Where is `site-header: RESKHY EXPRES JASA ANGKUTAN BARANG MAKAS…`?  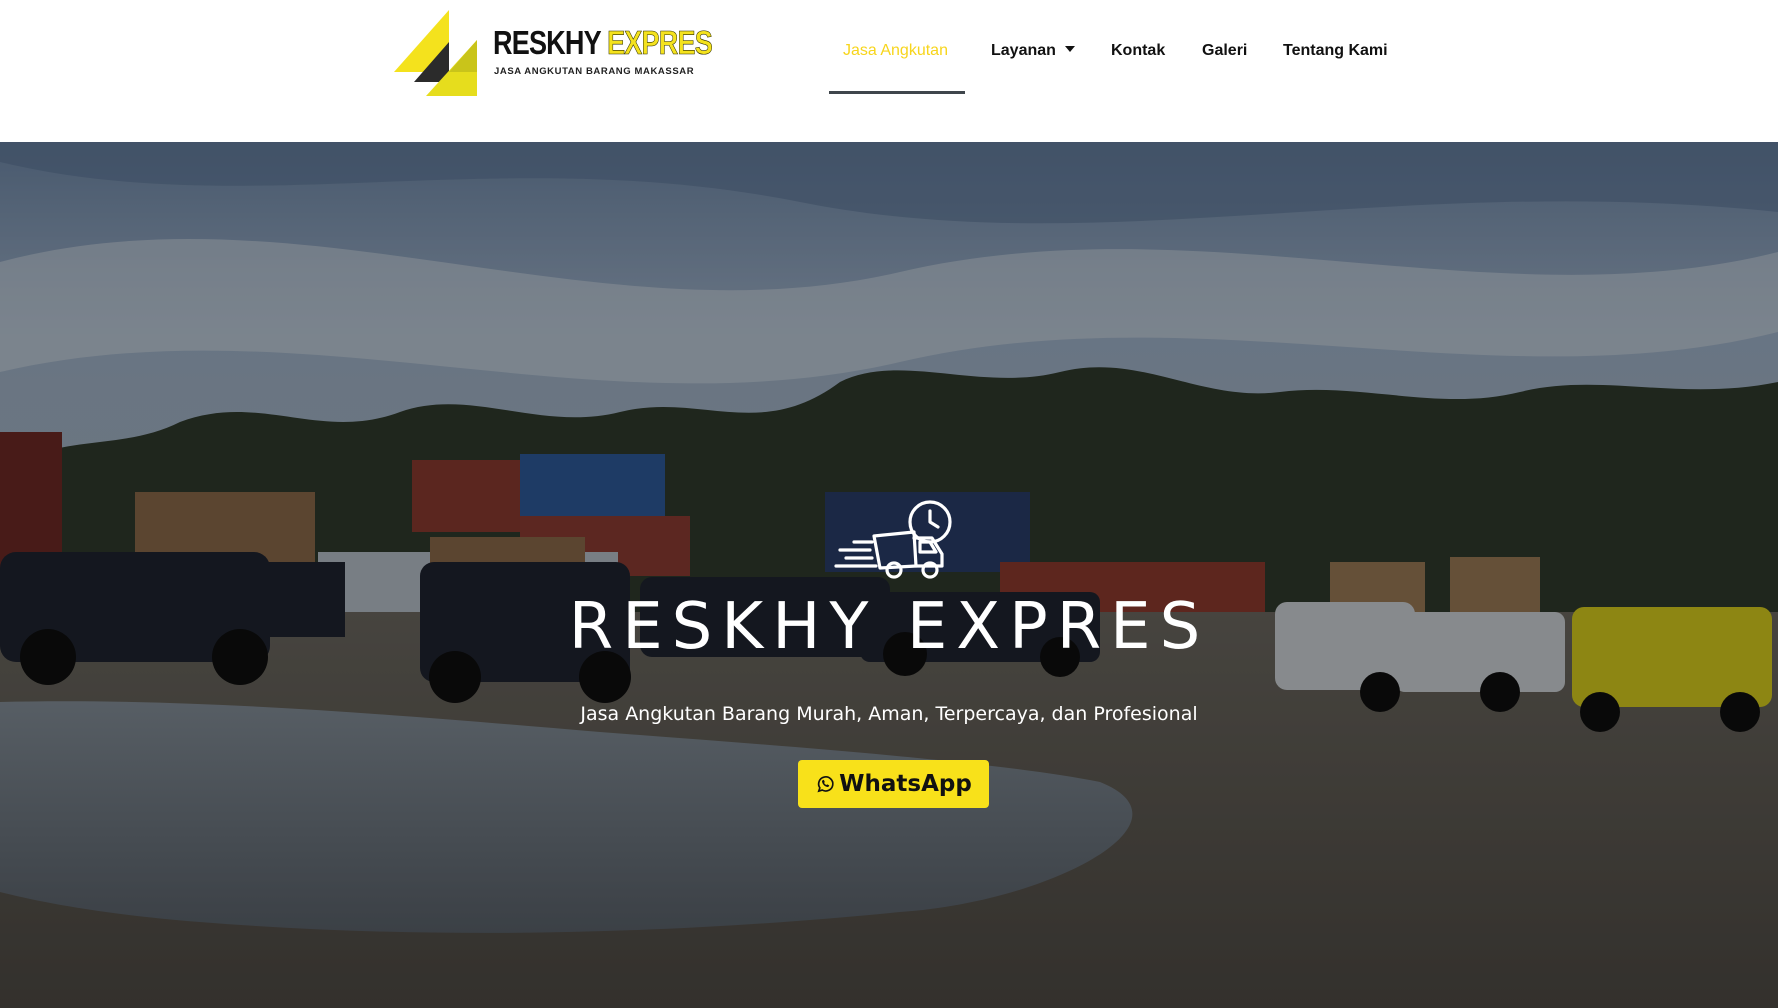 site-header: RESKHY EXPRES JASA ANGKUTAN BARANG MAKAS… is located at coordinates (889, 71).